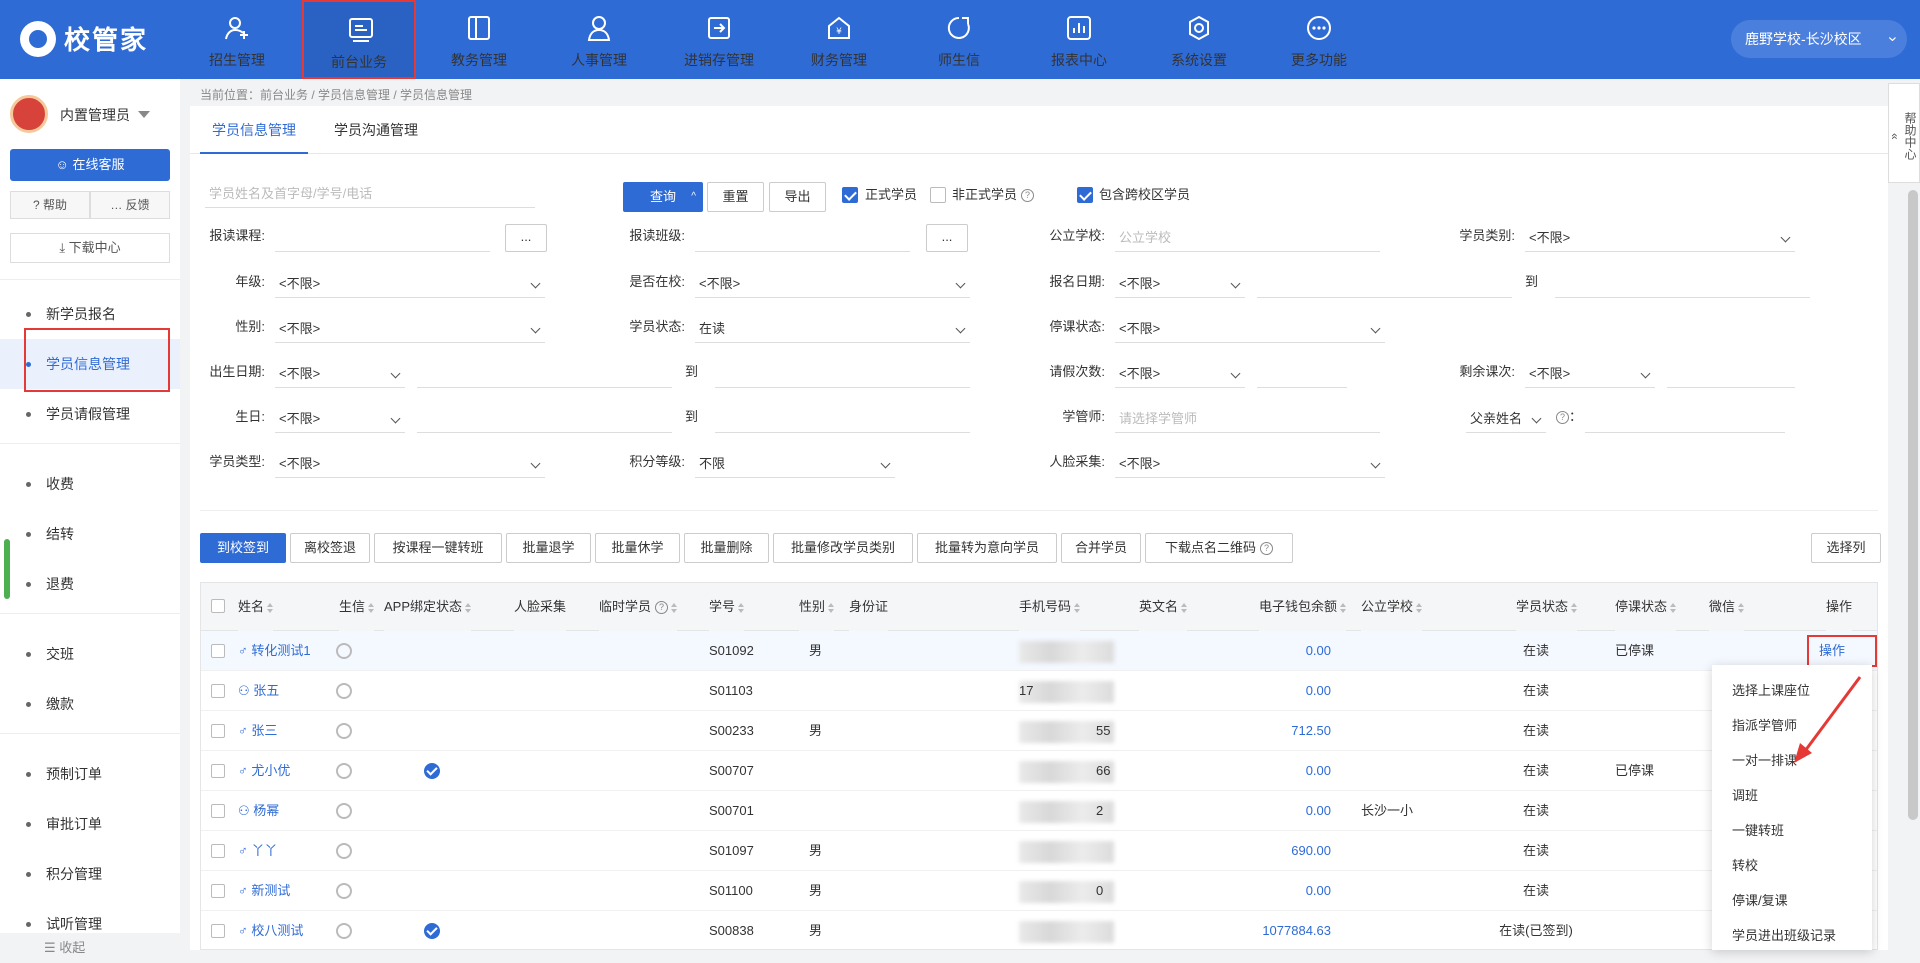 The height and width of the screenshot is (963, 1920). Describe the element at coordinates (1180, 284) in the screenshot. I see `enroll-date-select: <不限>` at that location.